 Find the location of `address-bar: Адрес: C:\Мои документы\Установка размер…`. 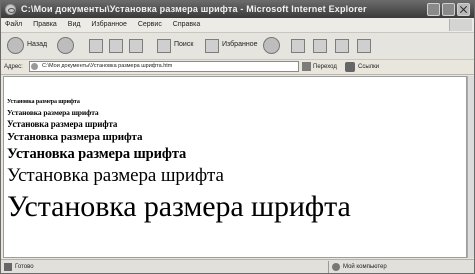

address-bar: Адрес: C:\Мои документы\Установка размер… is located at coordinates (237, 67).